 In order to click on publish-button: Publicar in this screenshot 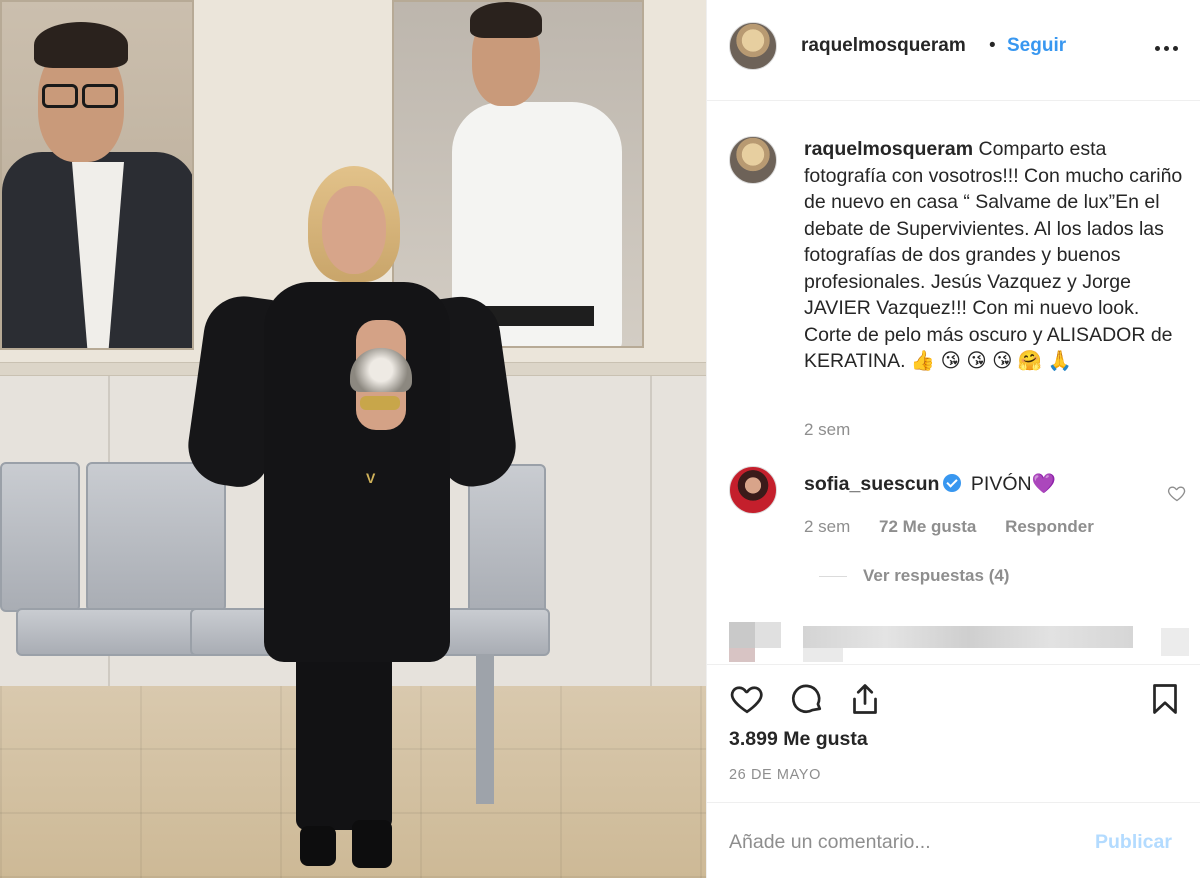, I will do `click(1133, 842)`.